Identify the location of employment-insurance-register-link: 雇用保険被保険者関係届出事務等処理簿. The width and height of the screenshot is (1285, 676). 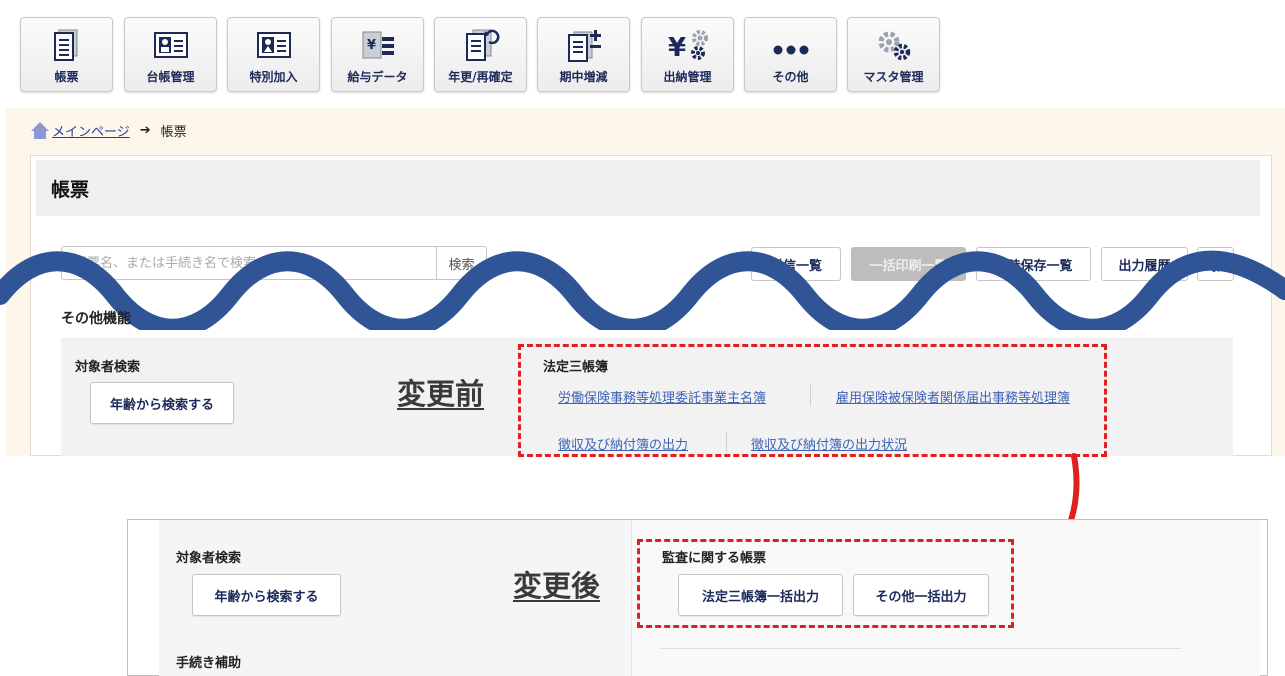
(953, 396).